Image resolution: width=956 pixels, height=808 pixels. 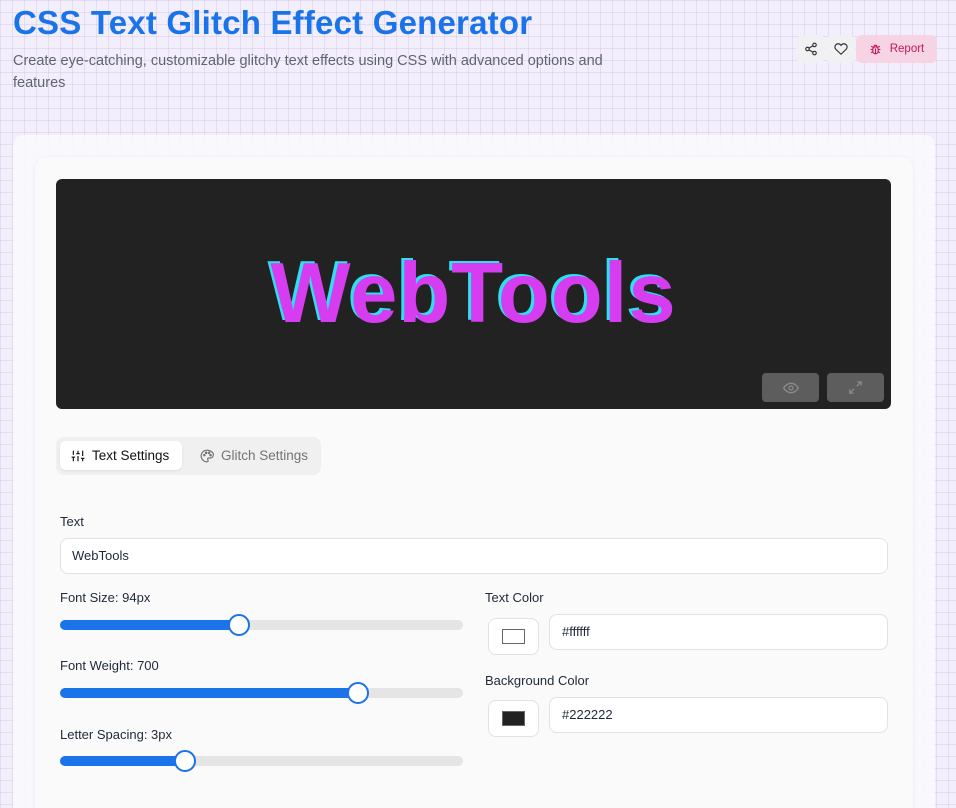 I want to click on background-color-input: #222222, so click(x=718, y=715).